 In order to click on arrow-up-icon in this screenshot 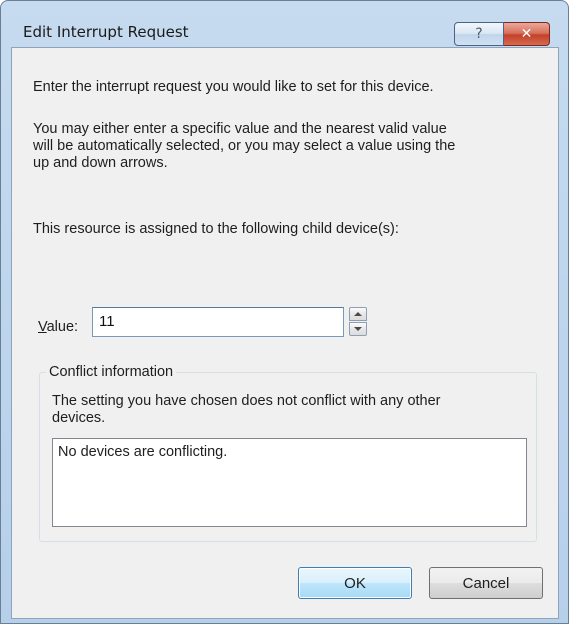, I will do `click(358, 314)`.